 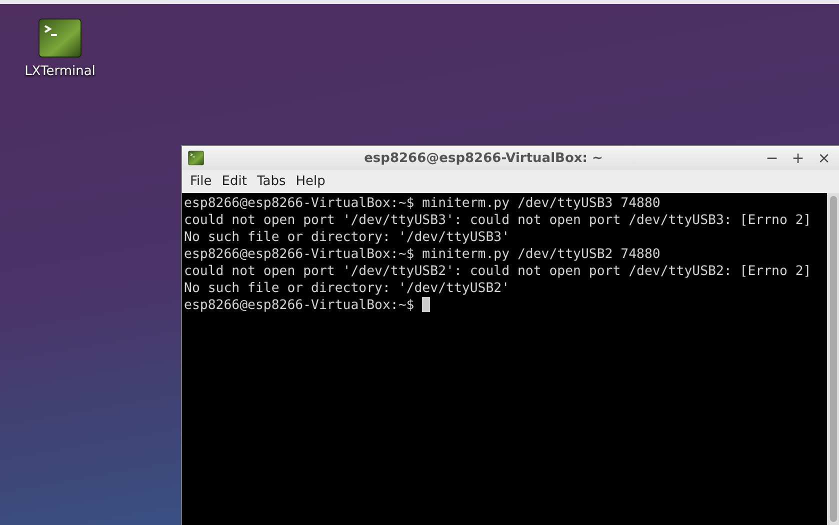 What do you see at coordinates (271, 181) in the screenshot?
I see `menu-item: Tabs` at bounding box center [271, 181].